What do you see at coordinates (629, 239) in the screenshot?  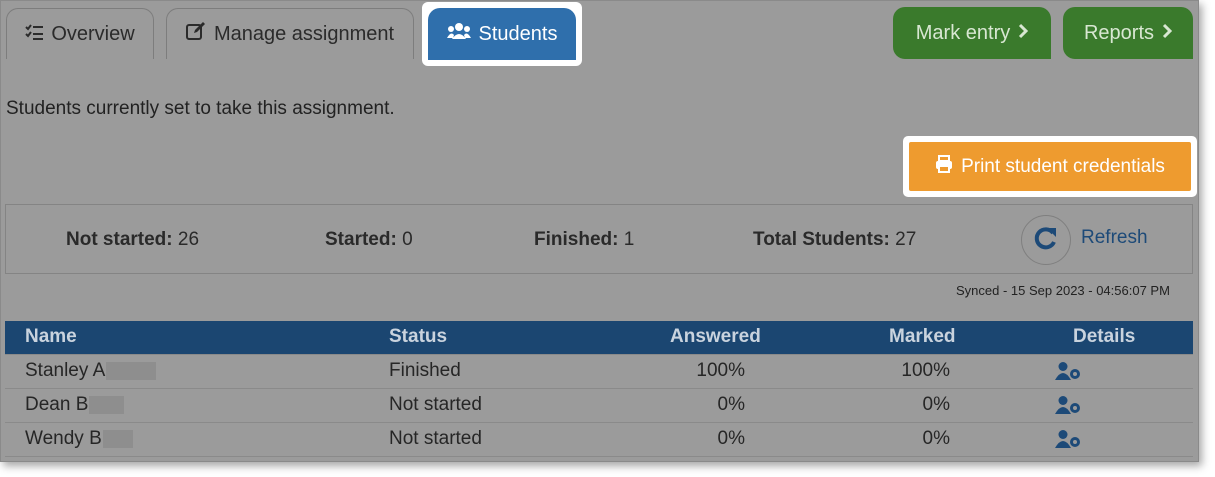 I see `stat-finished-value: 1` at bounding box center [629, 239].